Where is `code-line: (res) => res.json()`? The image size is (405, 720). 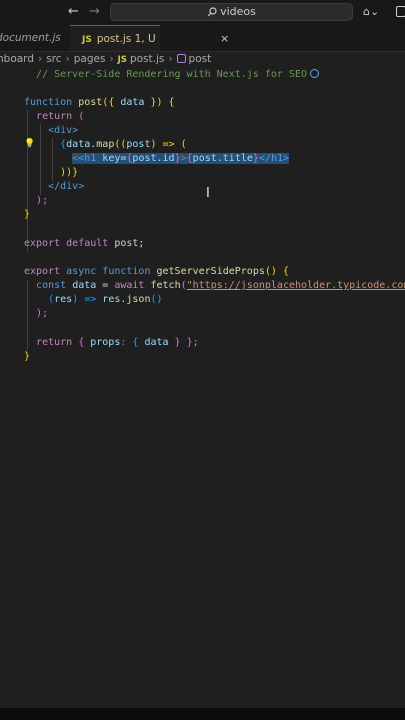 code-line: (res) => res.json() is located at coordinates (105, 299).